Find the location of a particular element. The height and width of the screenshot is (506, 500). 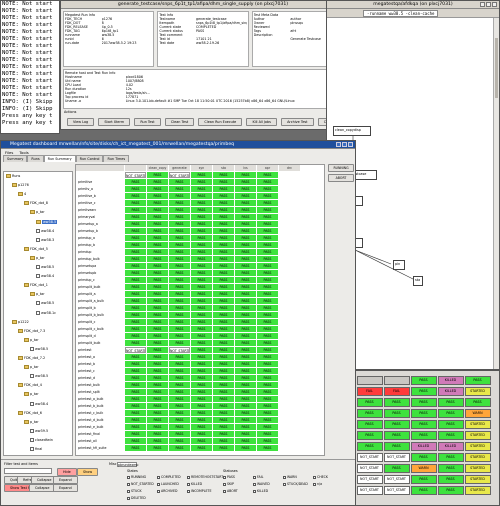

test-name: primsplit_a_bulk is located at coordinates (100, 301).